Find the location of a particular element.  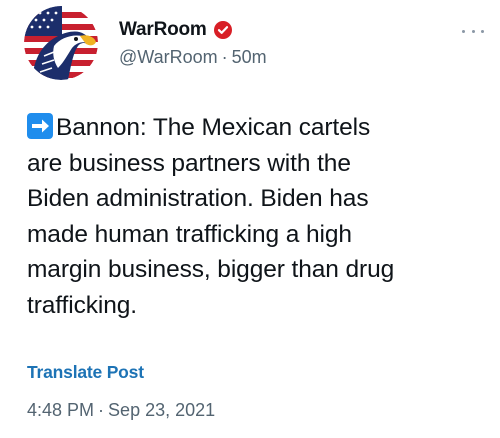

avatar is located at coordinates (61, 43).